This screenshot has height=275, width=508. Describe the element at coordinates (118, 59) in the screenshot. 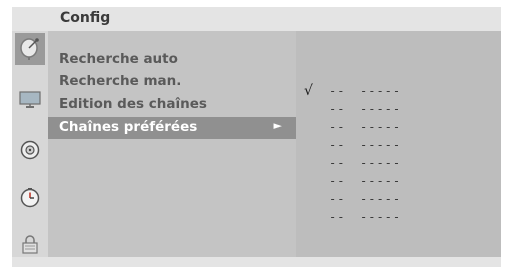

I see `menu-item-label: Recherche auto` at that location.